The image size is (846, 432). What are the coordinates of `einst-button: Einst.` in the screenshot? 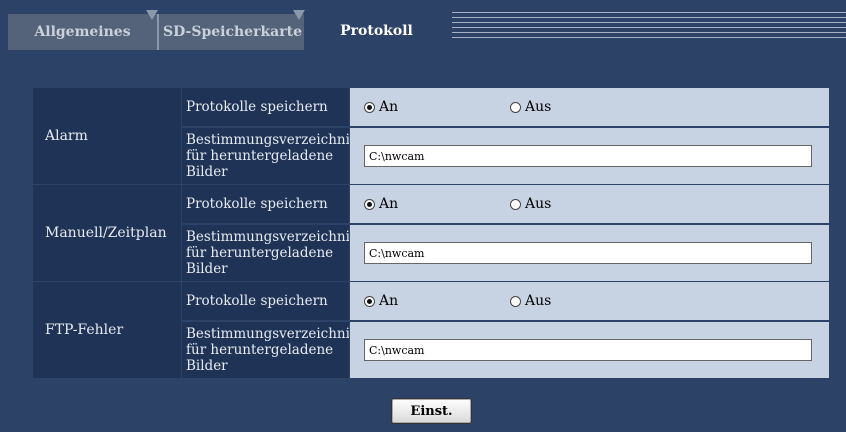 It's located at (431, 411).